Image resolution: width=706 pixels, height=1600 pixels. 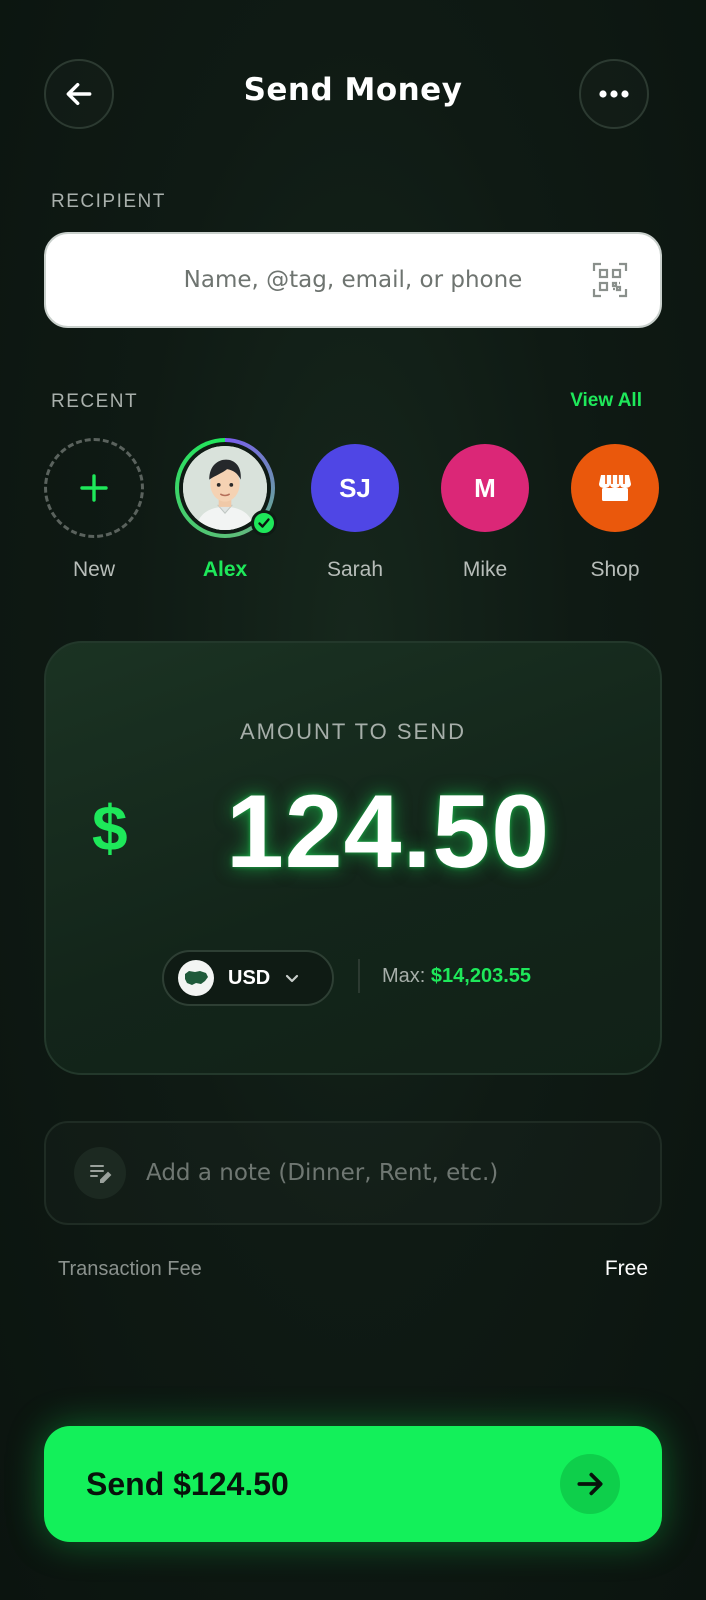 I want to click on avatar: M, so click(x=485, y=488).